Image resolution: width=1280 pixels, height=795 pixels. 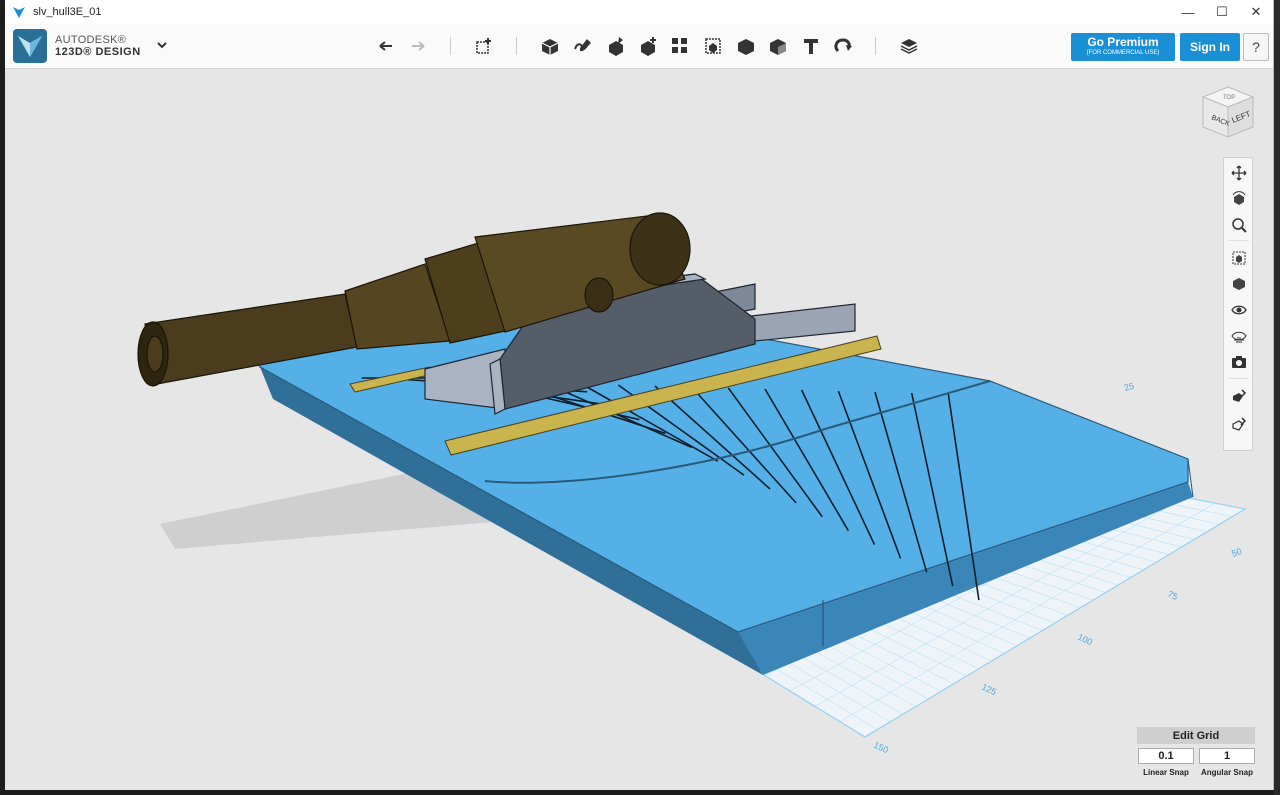 I want to click on fit-icon, so click(x=1239, y=258).